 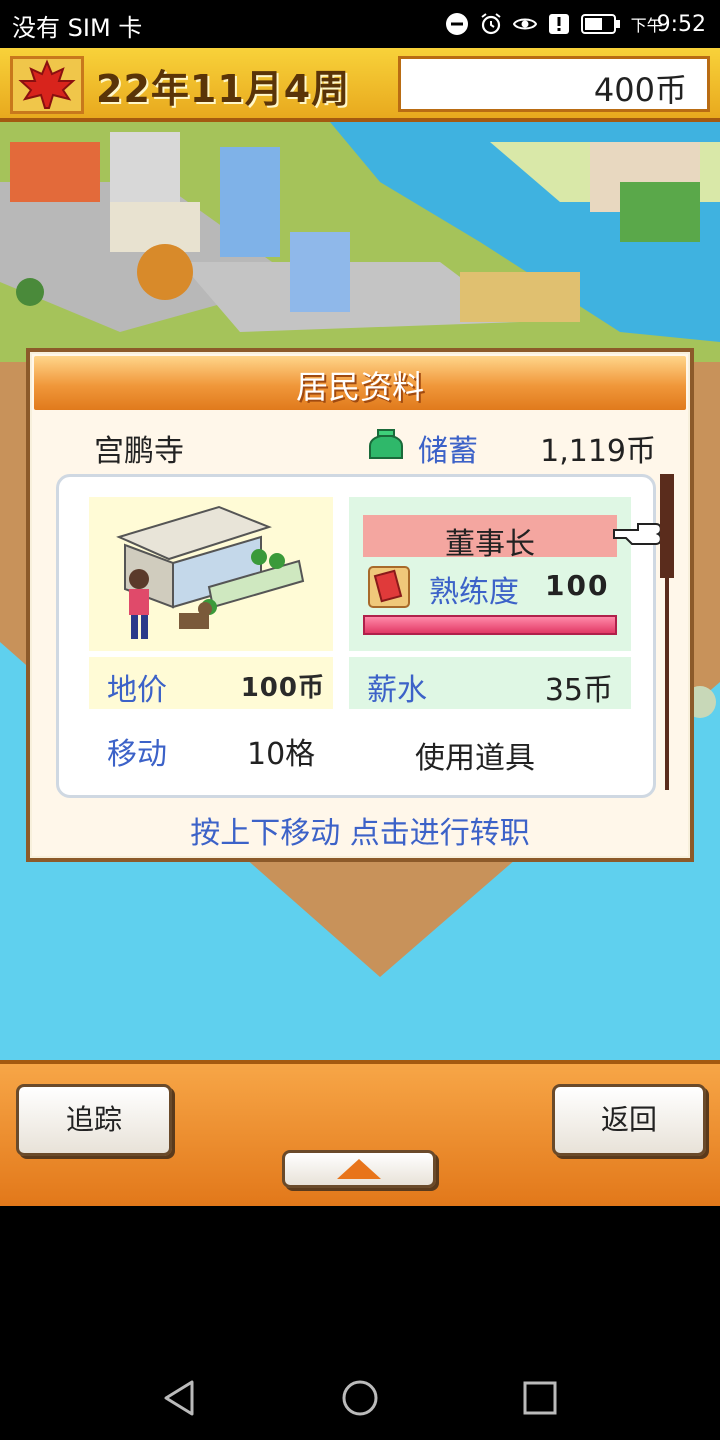 What do you see at coordinates (456, 24) in the screenshot?
I see `do-not-disturb-icon` at bounding box center [456, 24].